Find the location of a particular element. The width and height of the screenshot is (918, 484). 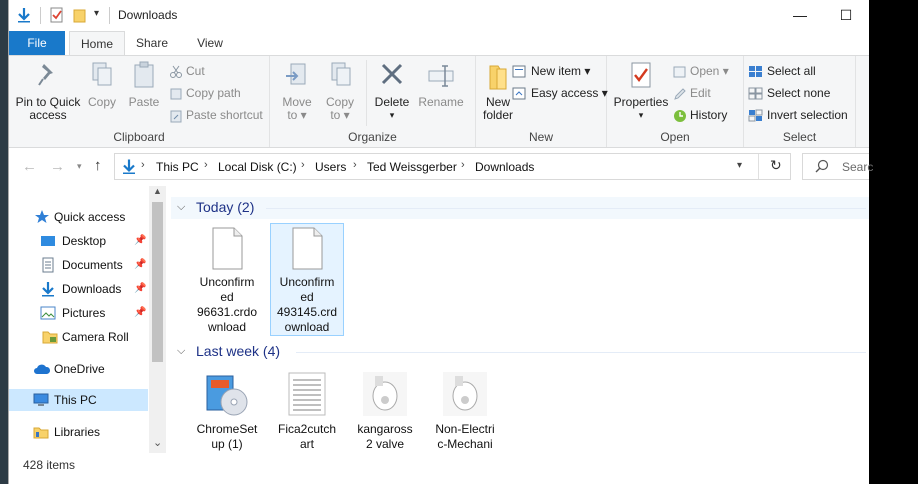

recent-locations-chevron-icon: ▾ is located at coordinates (79, 166).